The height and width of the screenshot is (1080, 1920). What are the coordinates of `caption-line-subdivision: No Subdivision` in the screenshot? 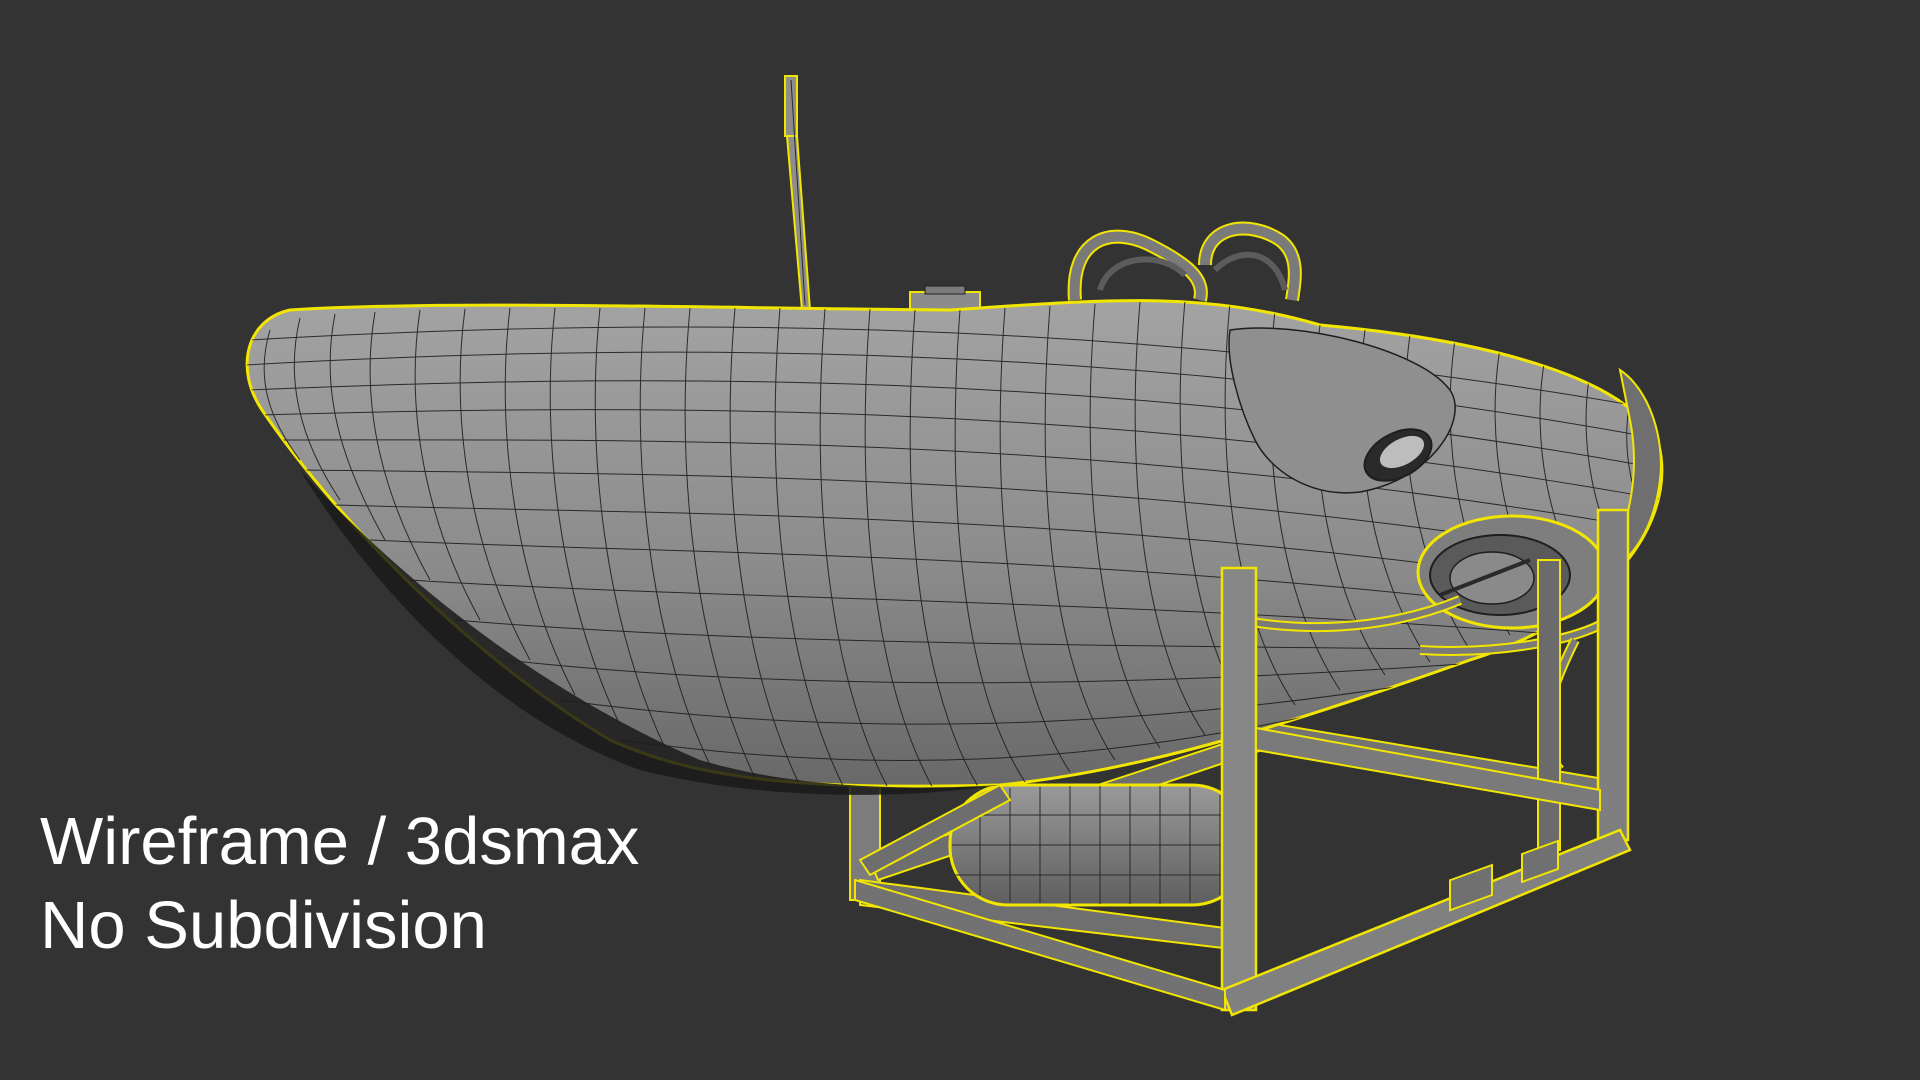 It's located at (263, 925).